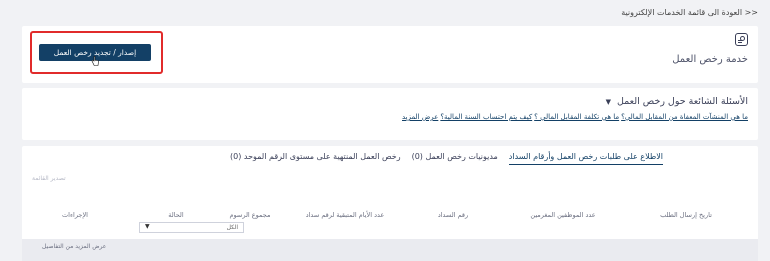  What do you see at coordinates (345, 215) in the screenshot?
I see `col-remaining-days: عدد الأيام المتبقية لرقم سداد` at bounding box center [345, 215].